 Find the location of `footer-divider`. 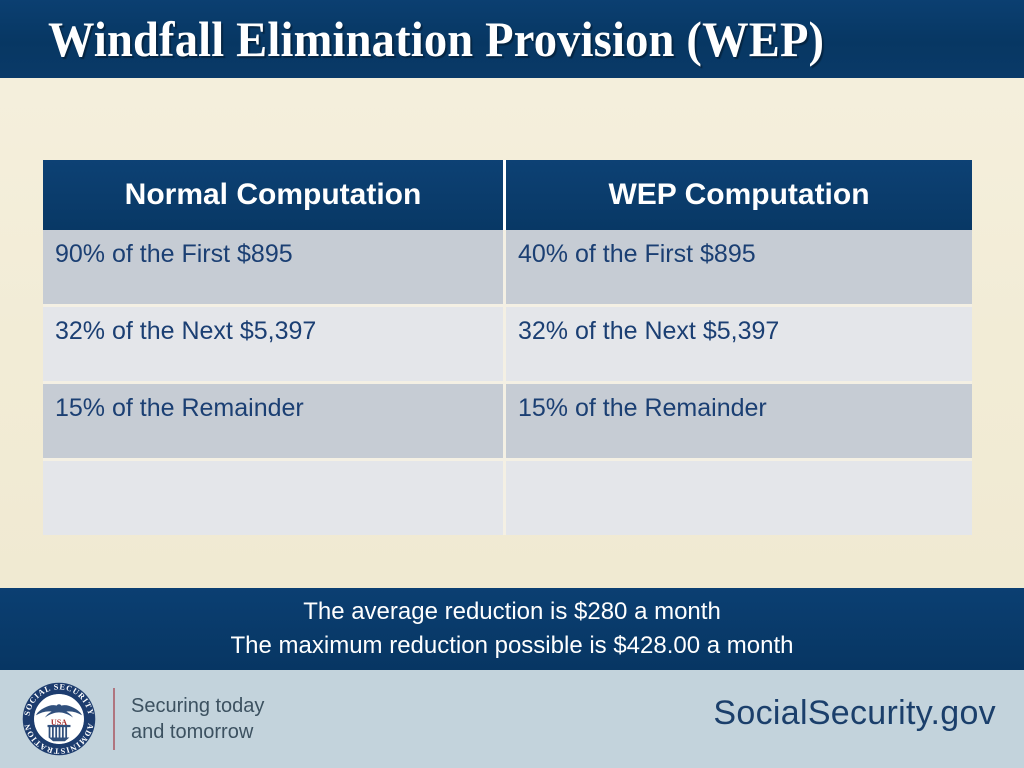

footer-divider is located at coordinates (114, 719).